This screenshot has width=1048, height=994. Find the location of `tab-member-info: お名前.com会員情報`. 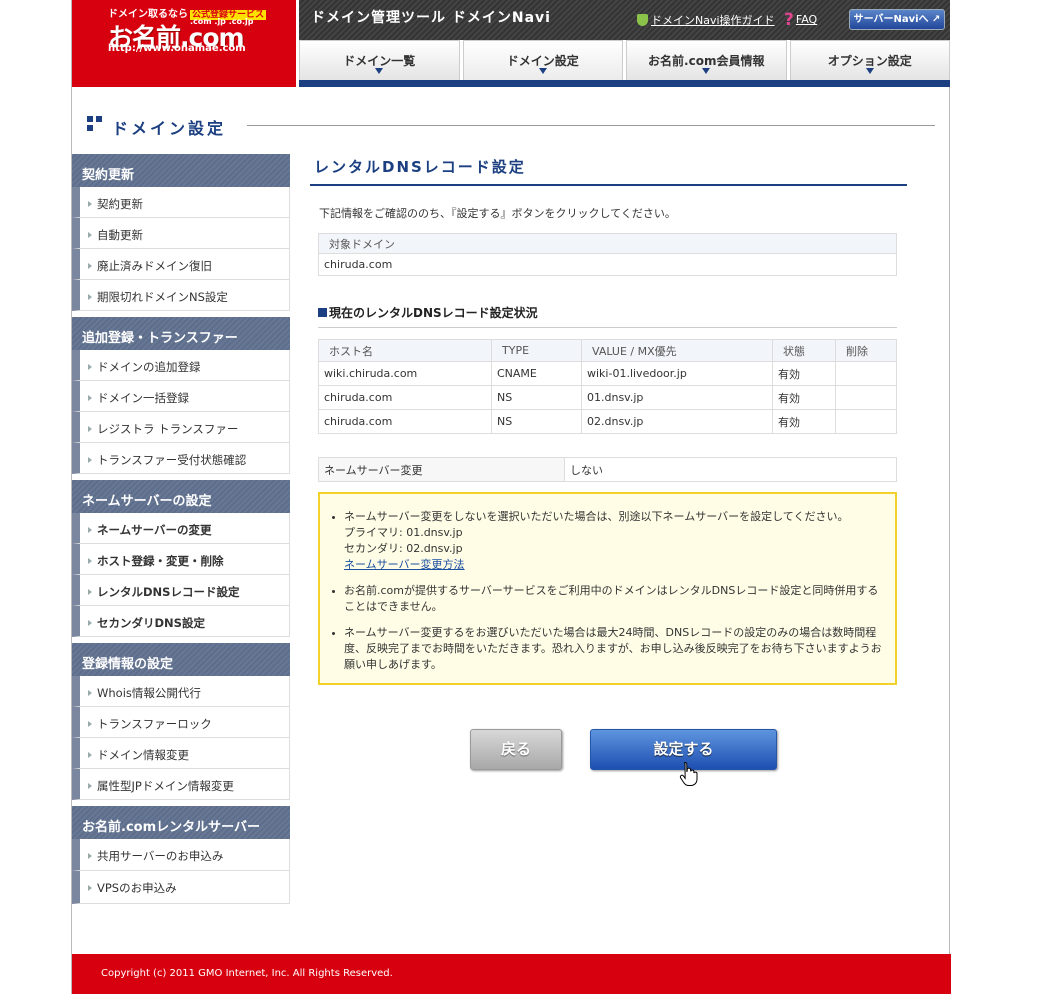

tab-member-info: お名前.com会員情報 is located at coordinates (706, 60).